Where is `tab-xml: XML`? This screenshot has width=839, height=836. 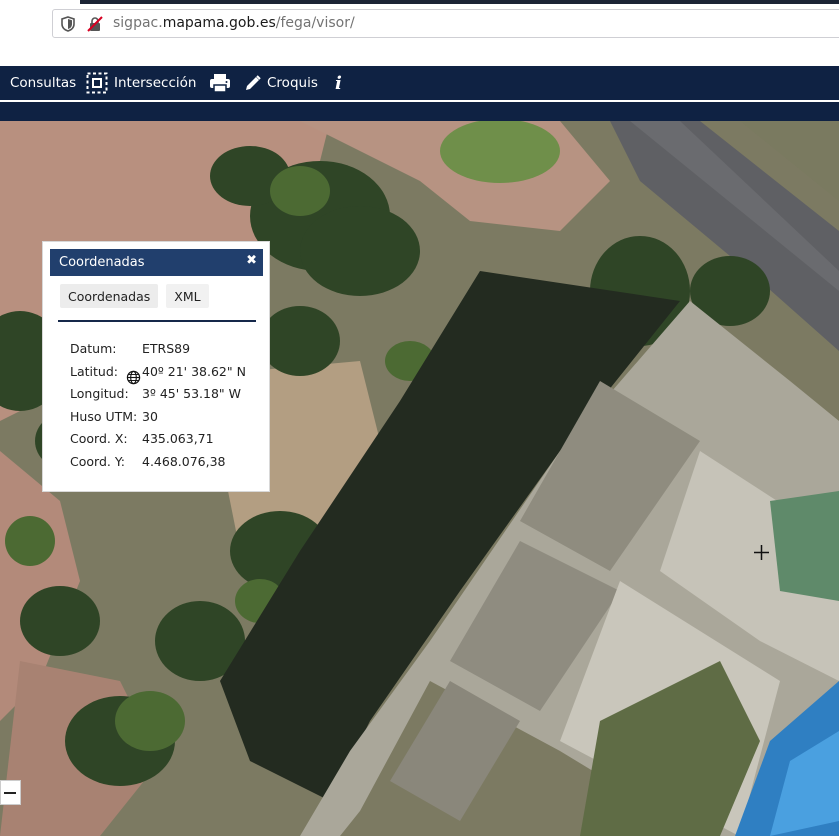 tab-xml: XML is located at coordinates (187, 296).